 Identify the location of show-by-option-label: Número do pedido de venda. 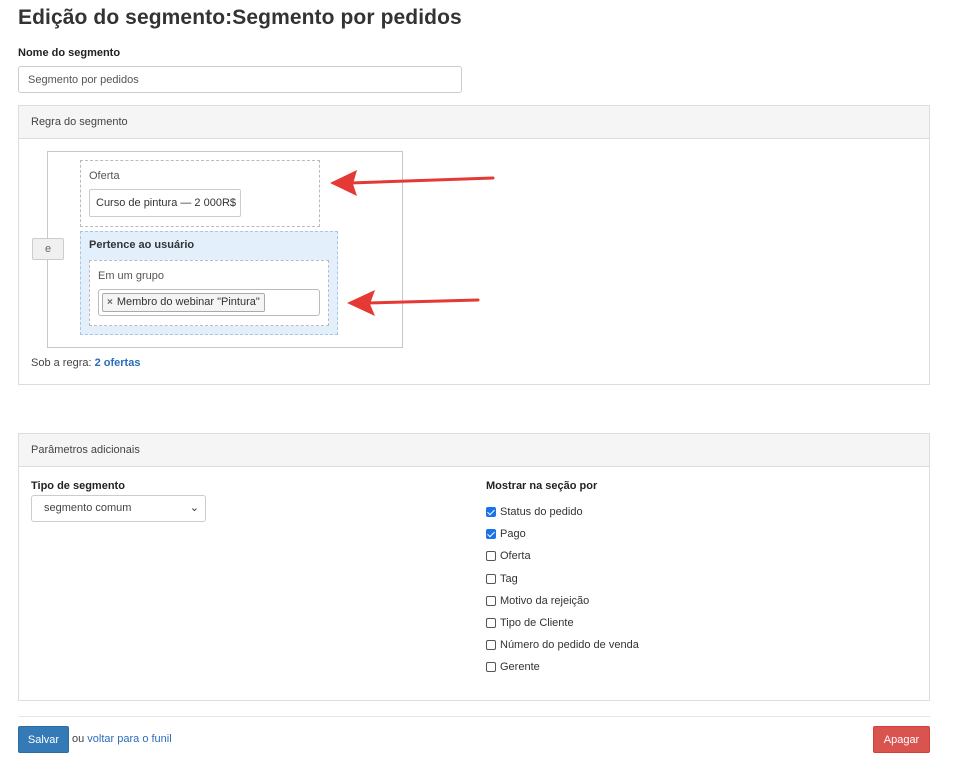
(569, 645).